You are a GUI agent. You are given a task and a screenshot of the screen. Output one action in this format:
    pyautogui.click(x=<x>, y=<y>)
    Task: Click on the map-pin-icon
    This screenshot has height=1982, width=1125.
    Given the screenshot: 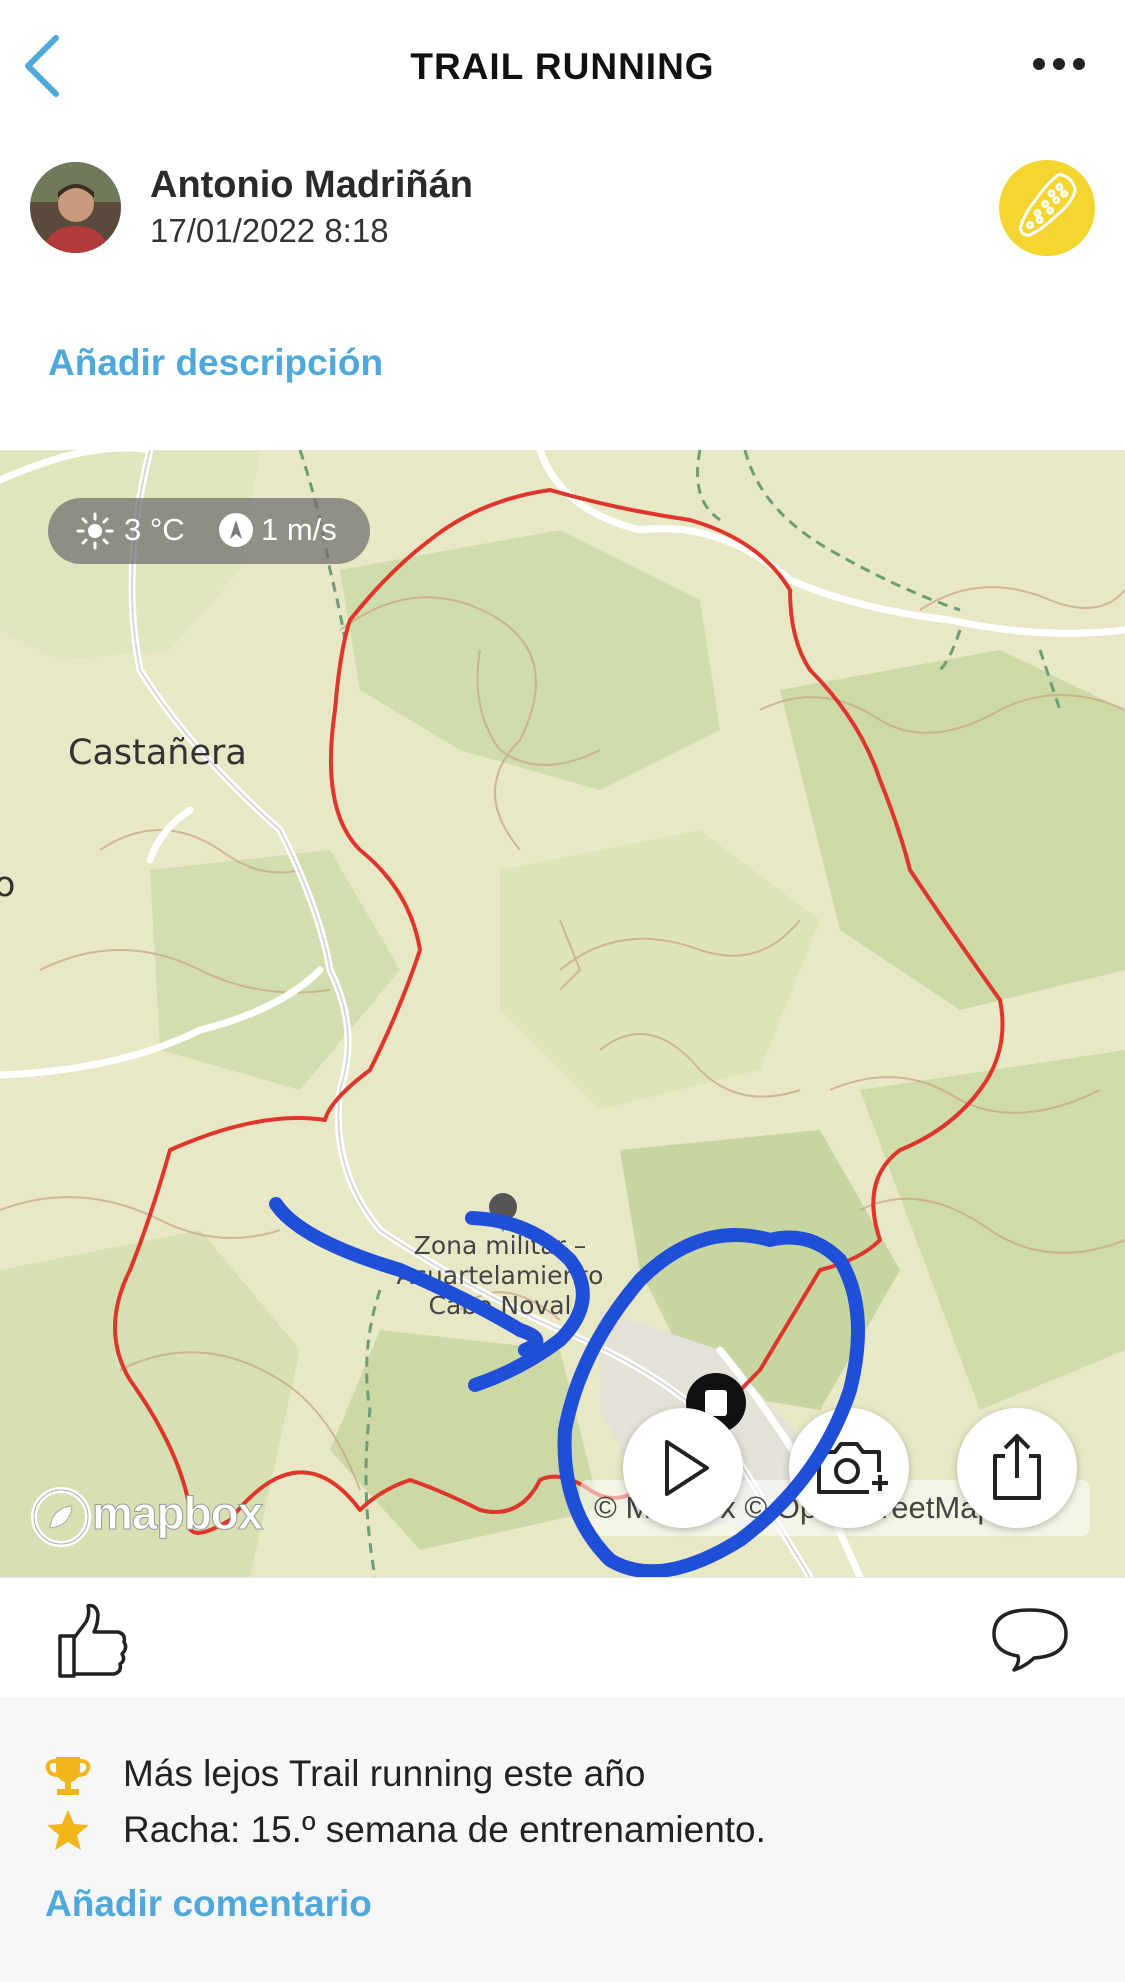 What is the action you would take?
    pyautogui.click(x=503, y=1212)
    